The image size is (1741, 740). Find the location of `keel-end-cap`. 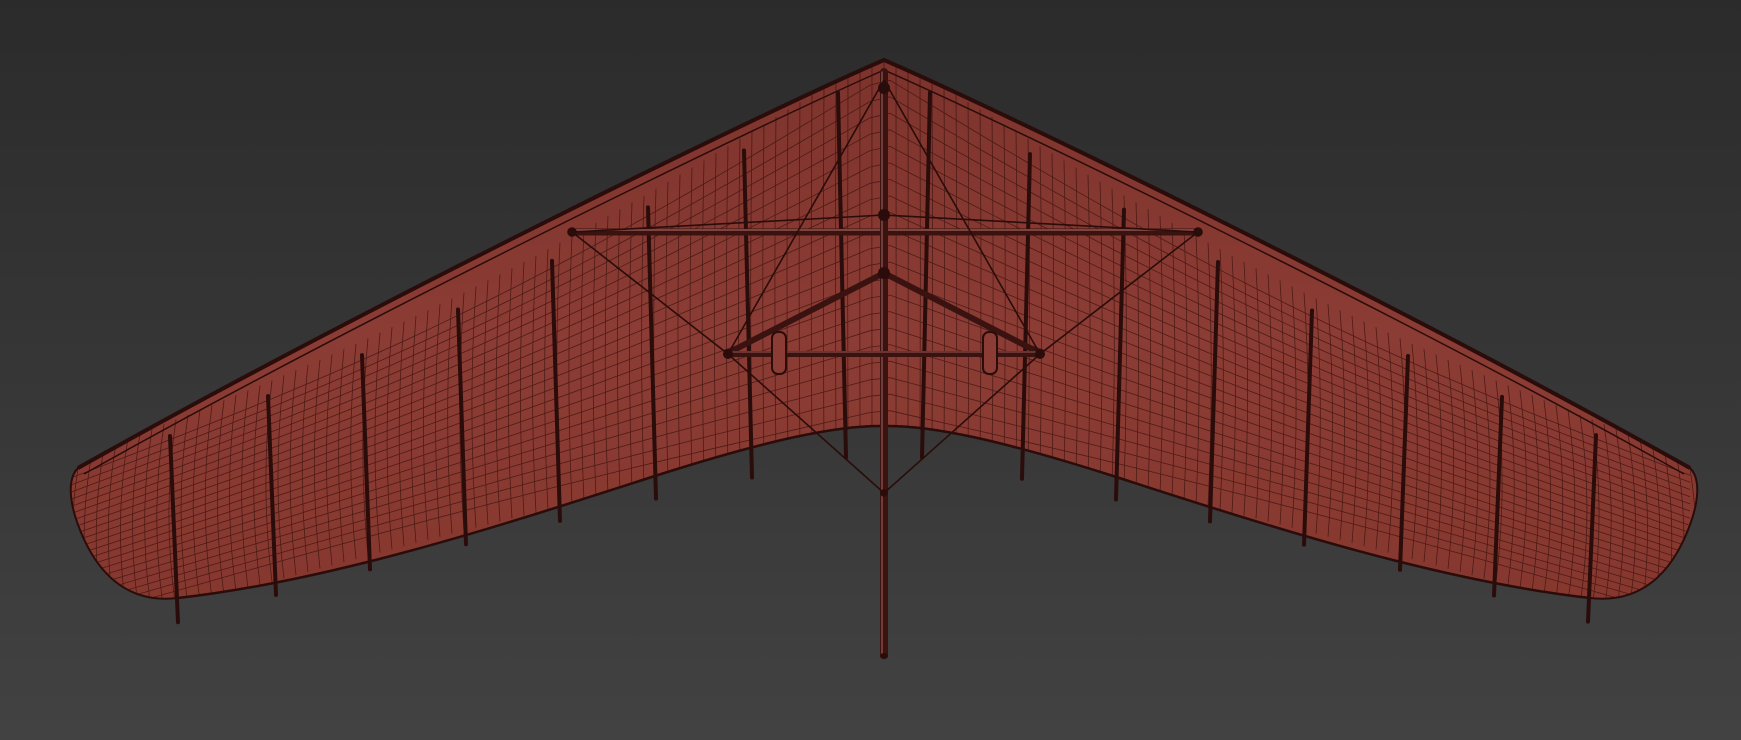

keel-end-cap is located at coordinates (884, 656).